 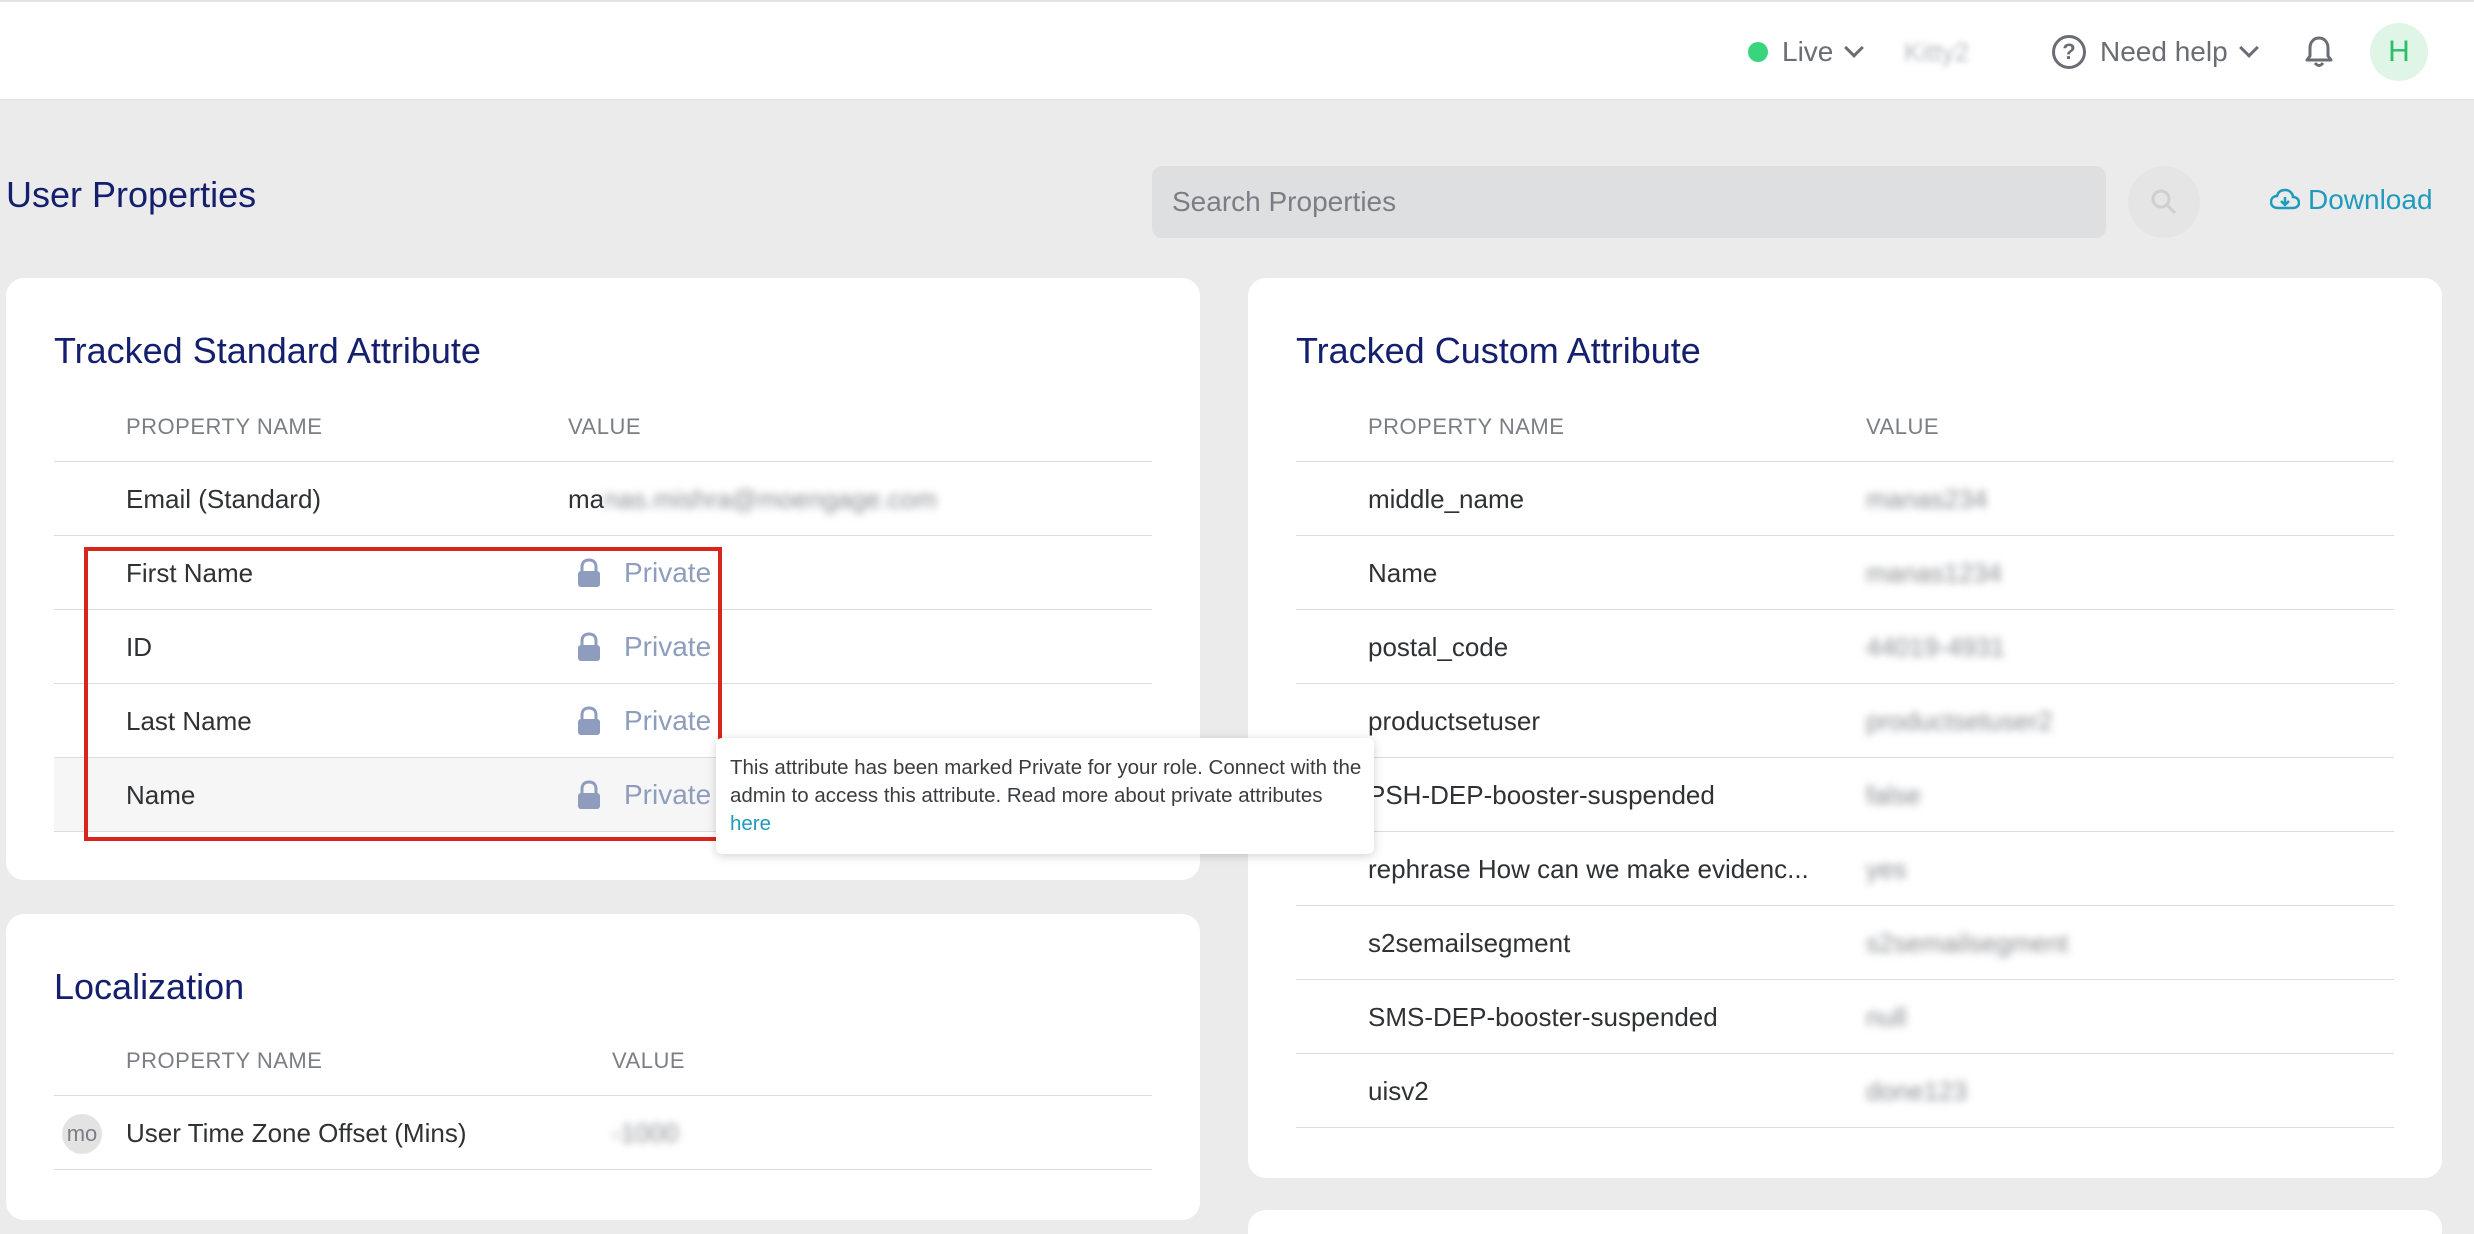 I want to click on property-name: productsetuser, so click(x=1454, y=720).